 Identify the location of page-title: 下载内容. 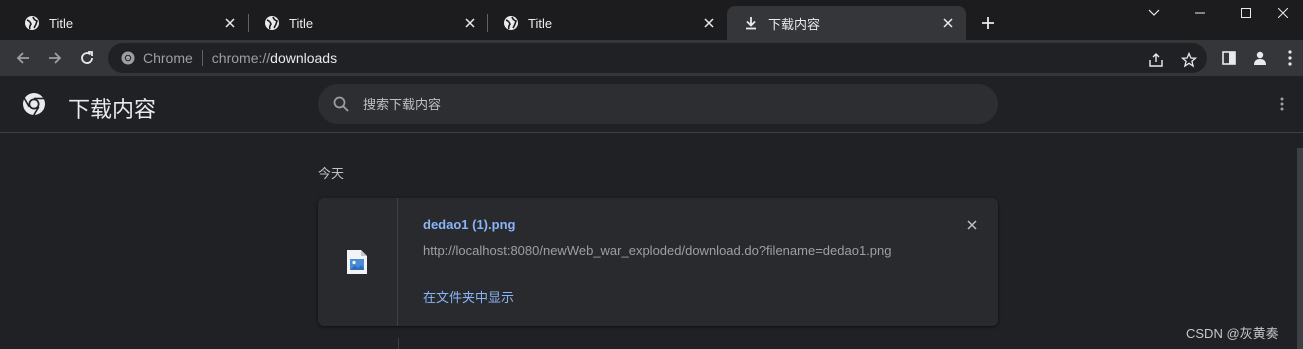
(112, 109).